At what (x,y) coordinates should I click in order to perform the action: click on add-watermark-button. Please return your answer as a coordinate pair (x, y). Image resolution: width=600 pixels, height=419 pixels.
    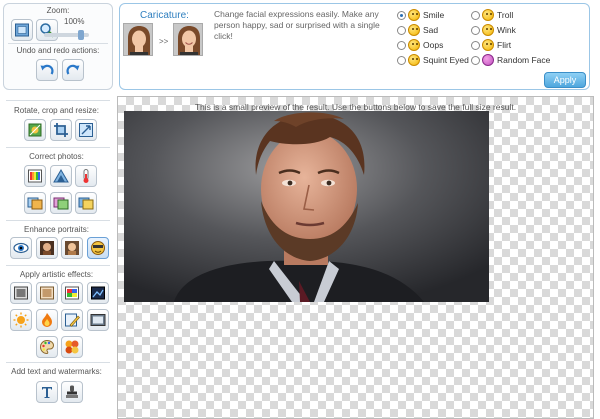
    Looking at the image, I should click on (72, 392).